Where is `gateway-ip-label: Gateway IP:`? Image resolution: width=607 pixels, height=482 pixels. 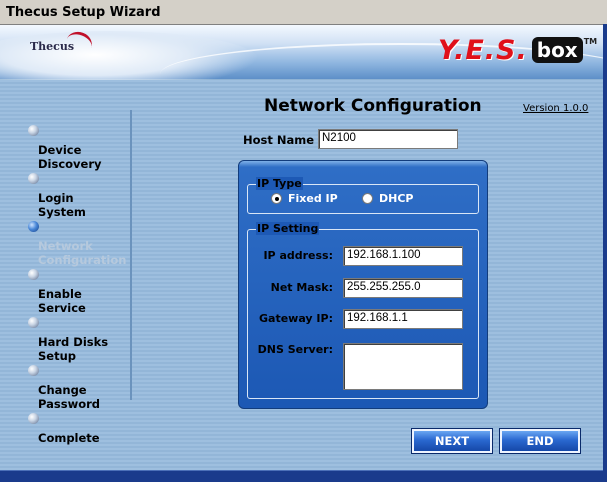
gateway-ip-label: Gateway IP: is located at coordinates (296, 318).